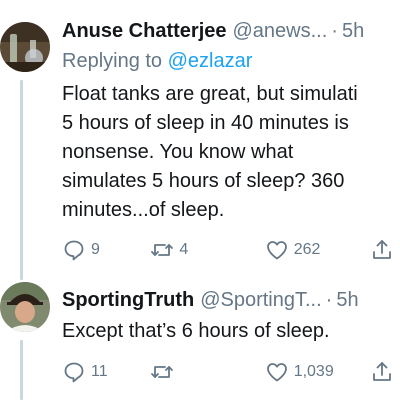 The width and height of the screenshot is (400, 400). Describe the element at coordinates (99, 371) in the screenshot. I see `reply-count: 11` at that location.